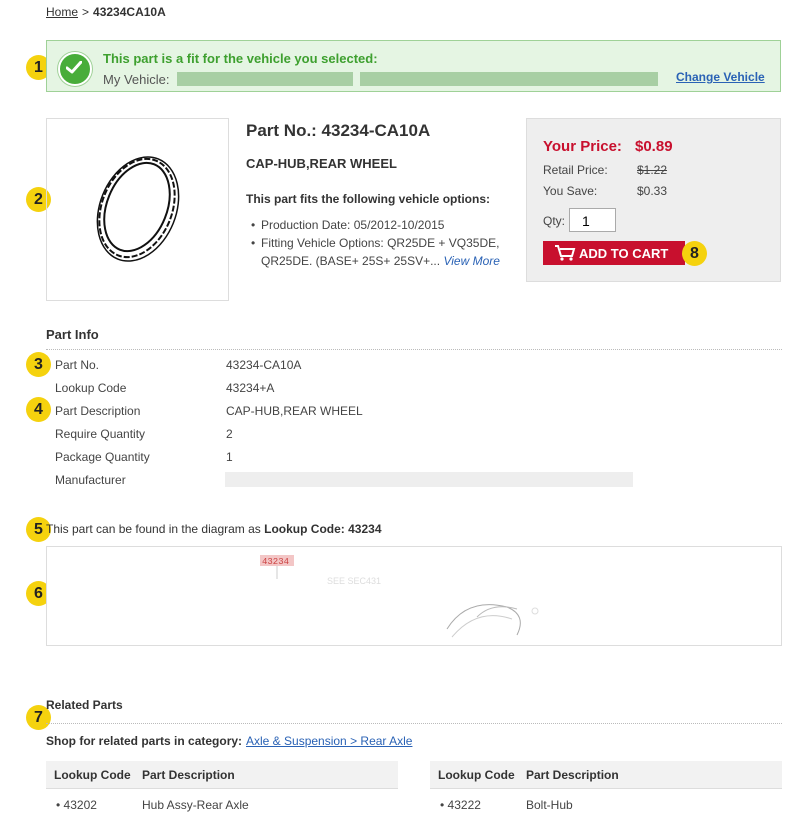  What do you see at coordinates (98, 411) in the screenshot?
I see `info-label-description: Part Description` at bounding box center [98, 411].